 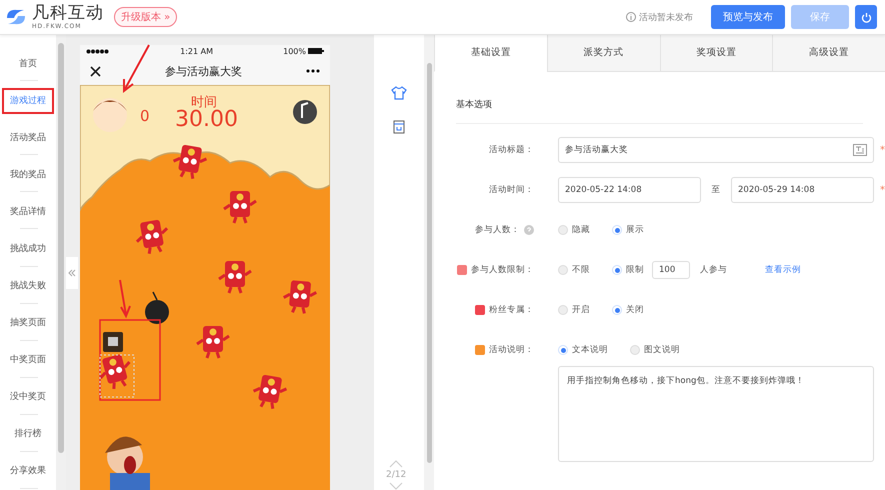 I want to click on separator-text: 至, so click(x=716, y=190).